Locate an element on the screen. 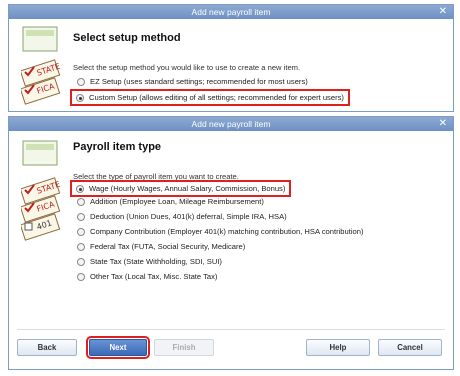 This screenshot has width=460, height=376. payroll-forms-icon: STATE FICA 401 is located at coordinates (41, 190).